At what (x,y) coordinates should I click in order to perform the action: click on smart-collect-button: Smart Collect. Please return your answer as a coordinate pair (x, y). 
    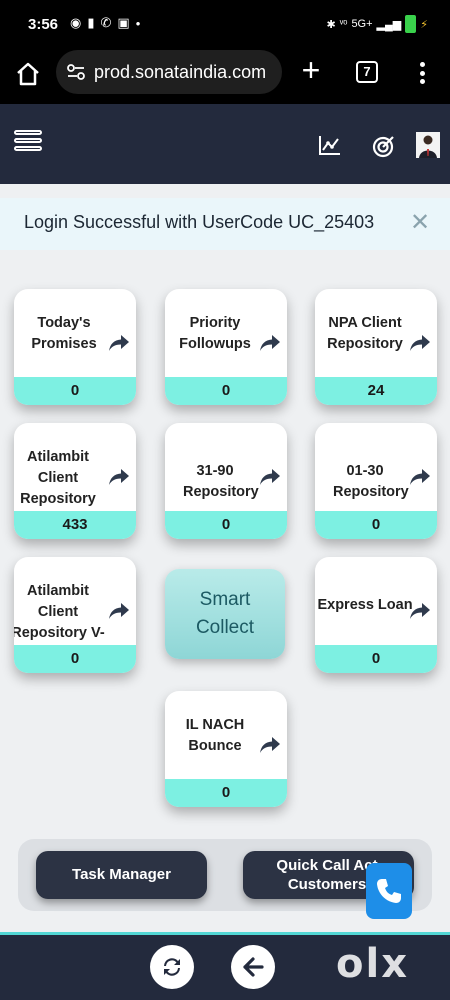
    Looking at the image, I should click on (225, 614).